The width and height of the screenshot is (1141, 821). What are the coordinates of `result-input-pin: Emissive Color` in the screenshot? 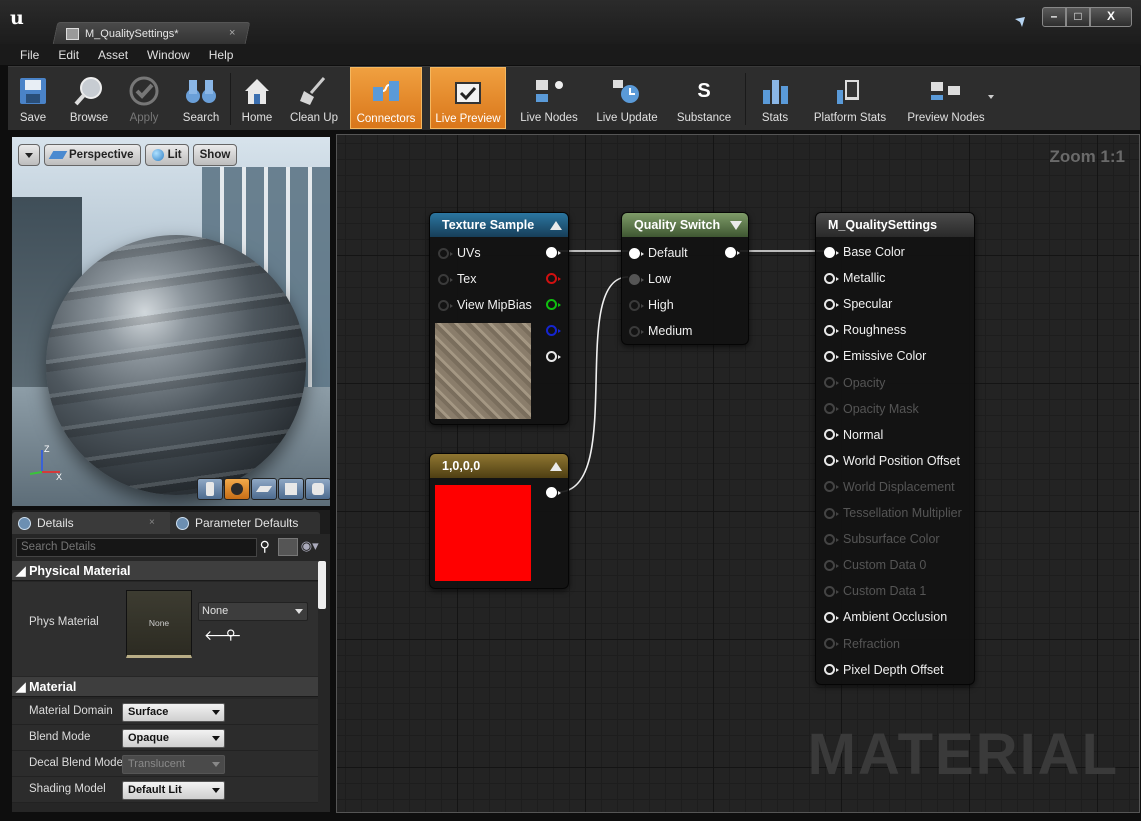 It's located at (875, 356).